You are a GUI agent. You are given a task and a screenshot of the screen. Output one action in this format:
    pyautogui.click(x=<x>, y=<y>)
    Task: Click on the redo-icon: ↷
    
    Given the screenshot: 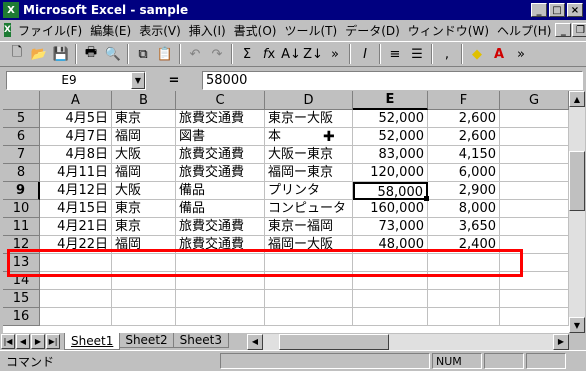 What is the action you would take?
    pyautogui.click(x=217, y=54)
    